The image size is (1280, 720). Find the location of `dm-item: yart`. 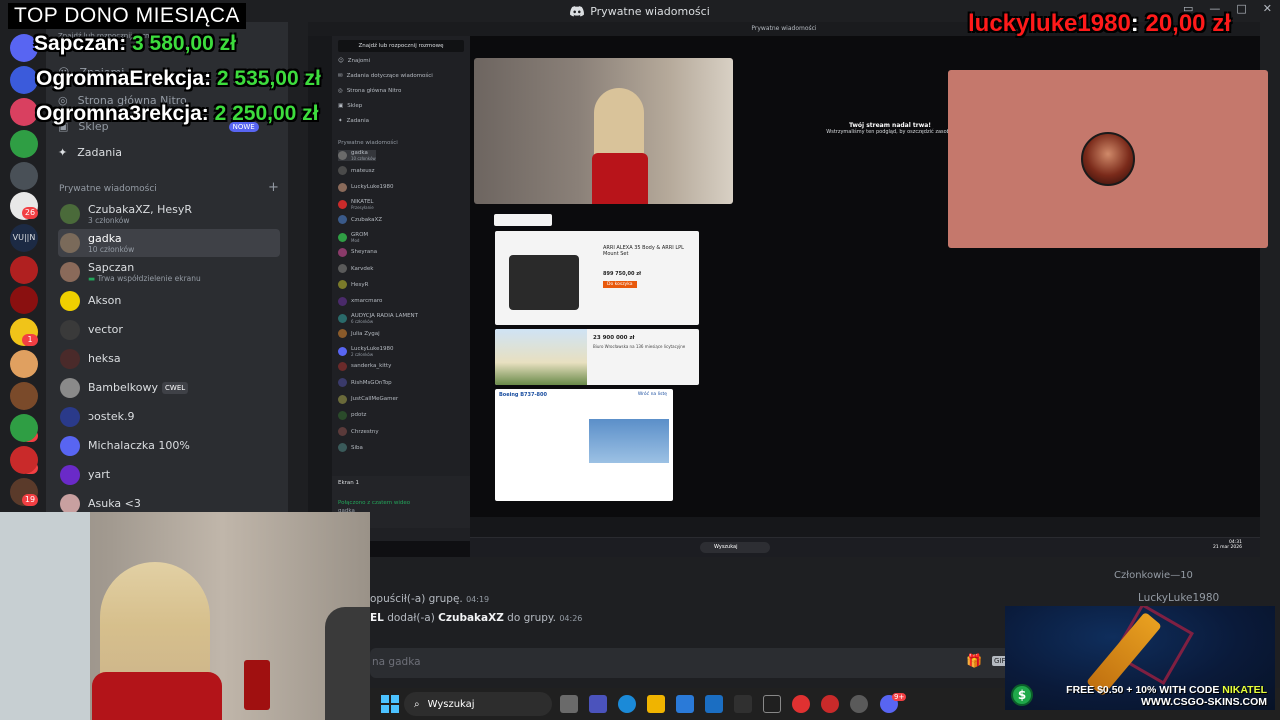

dm-item: yart is located at coordinates (169, 475).